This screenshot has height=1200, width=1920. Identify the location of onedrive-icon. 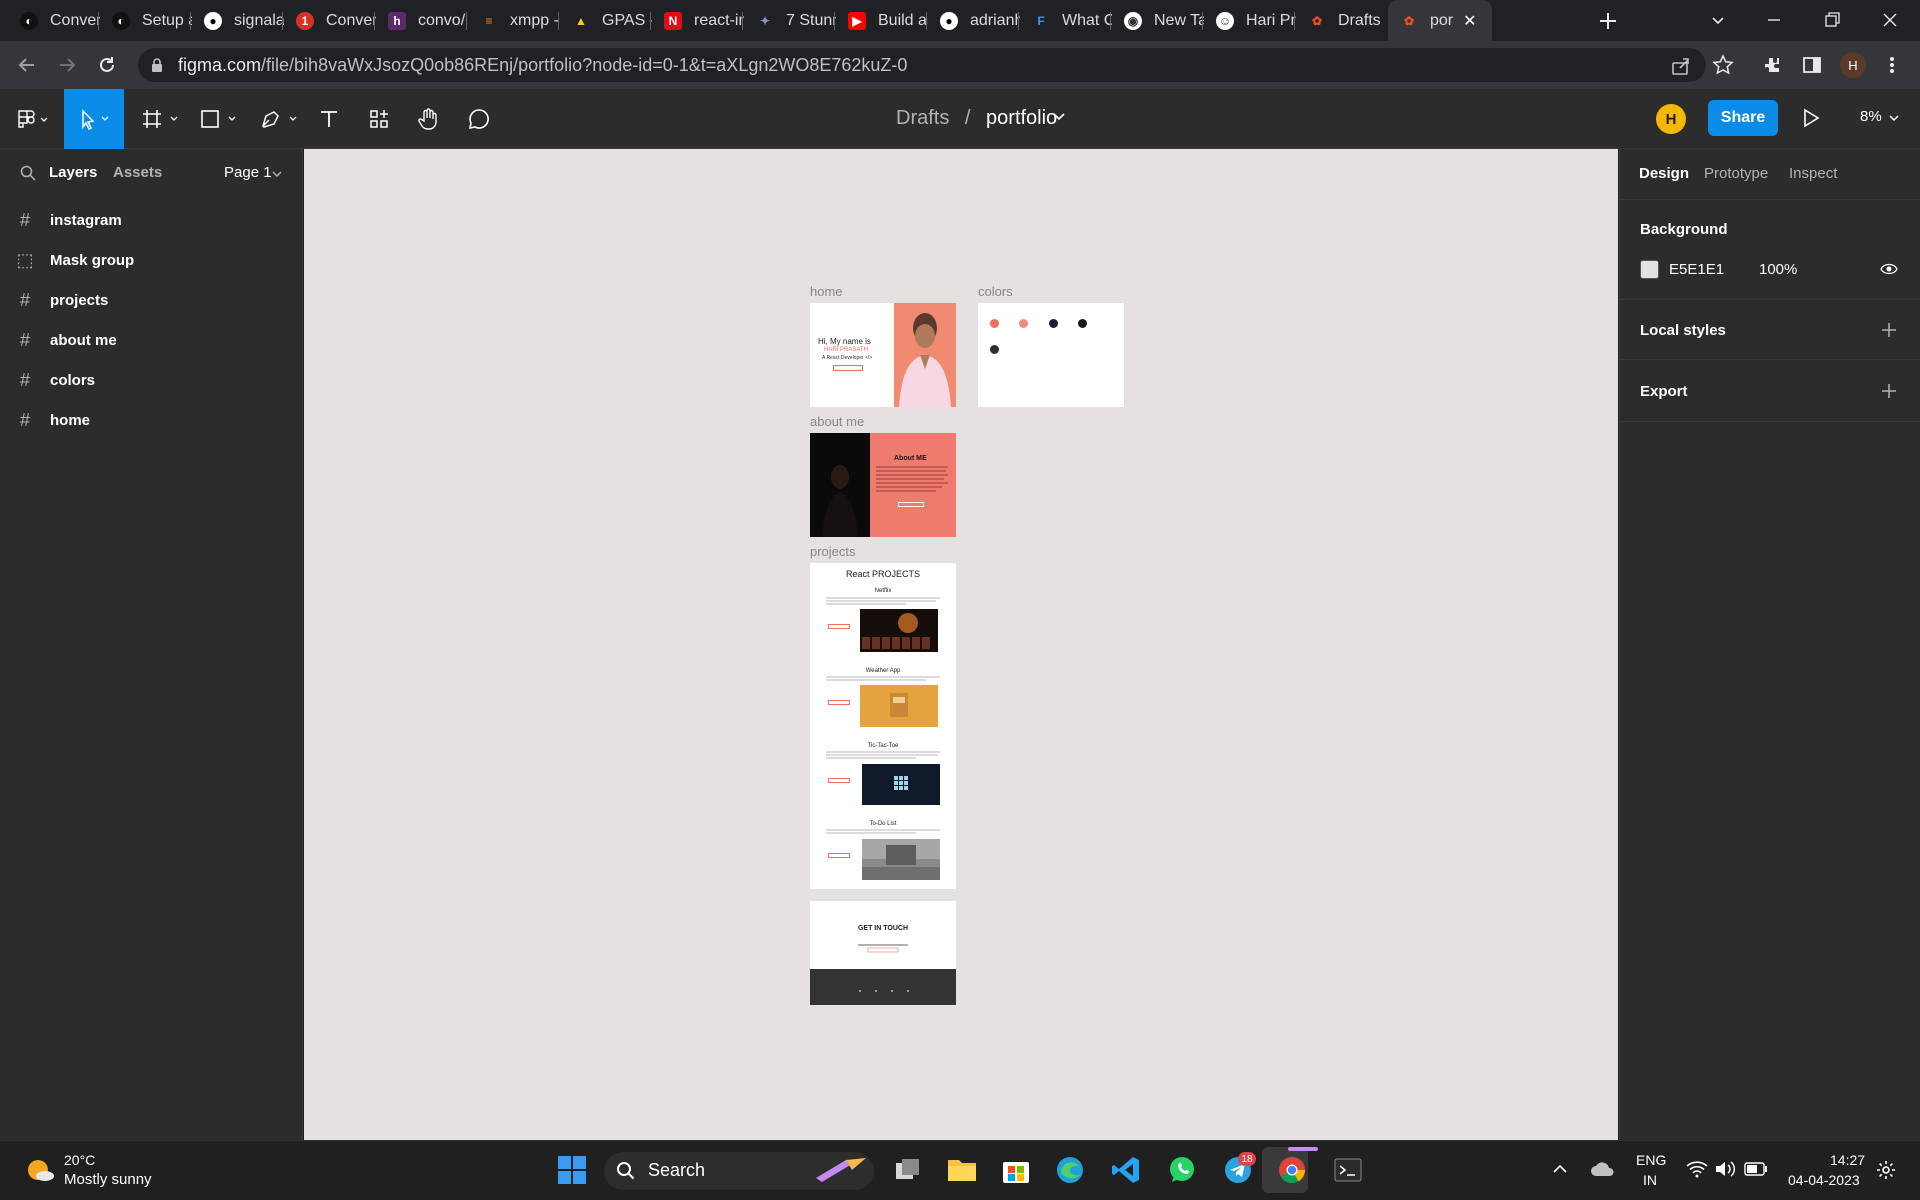
(1603, 1169).